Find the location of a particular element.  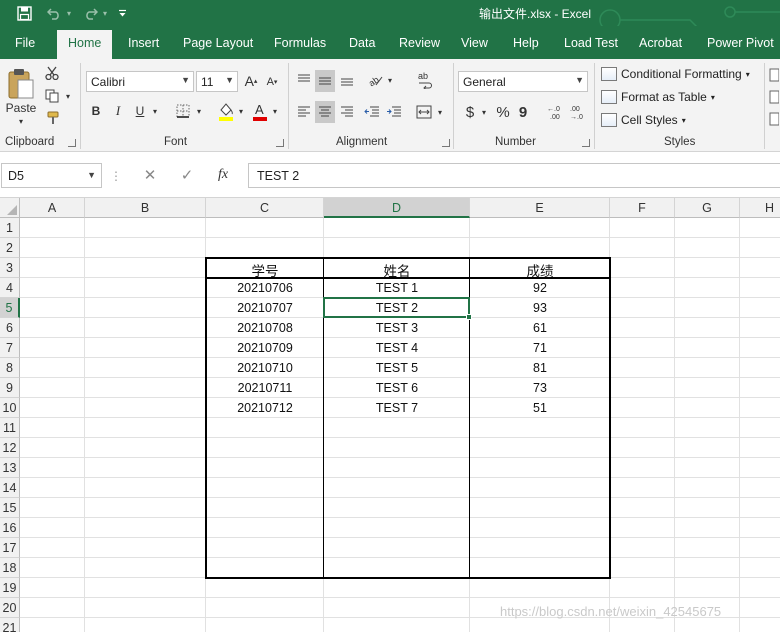

row-header-12: 12 is located at coordinates (10, 448).